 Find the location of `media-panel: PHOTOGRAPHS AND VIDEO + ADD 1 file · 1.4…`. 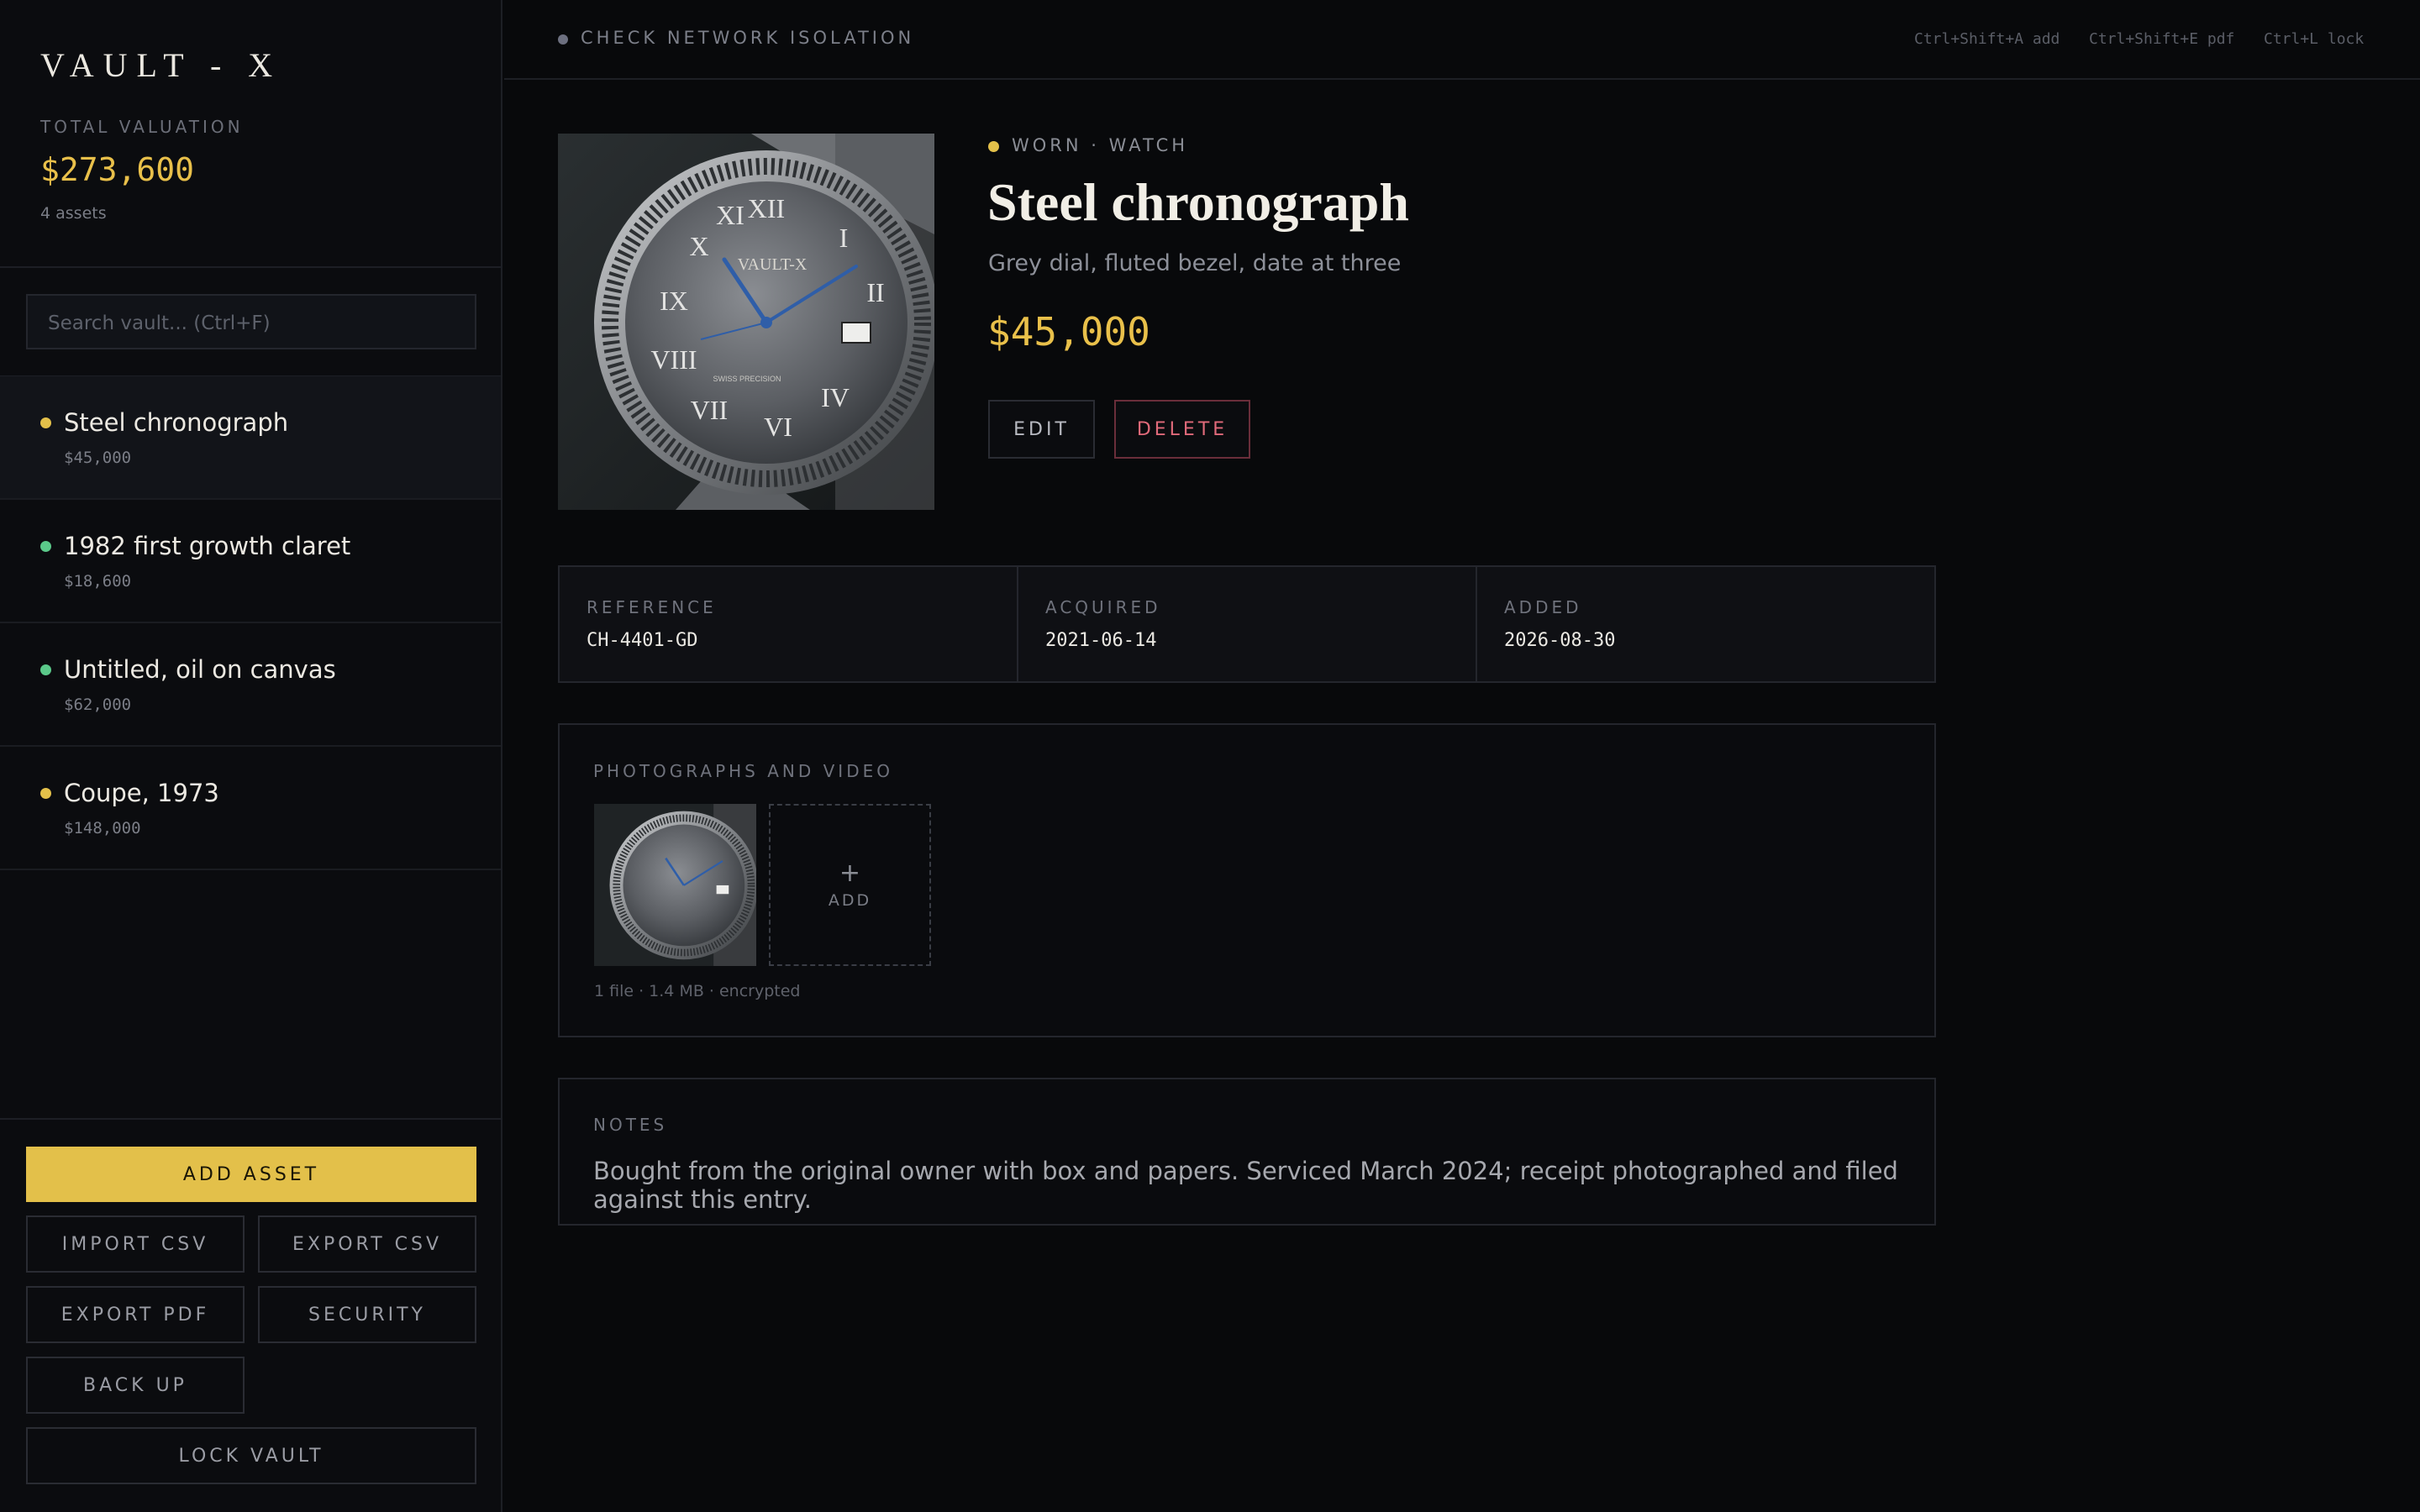

media-panel: PHOTOGRAPHS AND VIDEO + ADD 1 file · 1.4… is located at coordinates (1247, 880).